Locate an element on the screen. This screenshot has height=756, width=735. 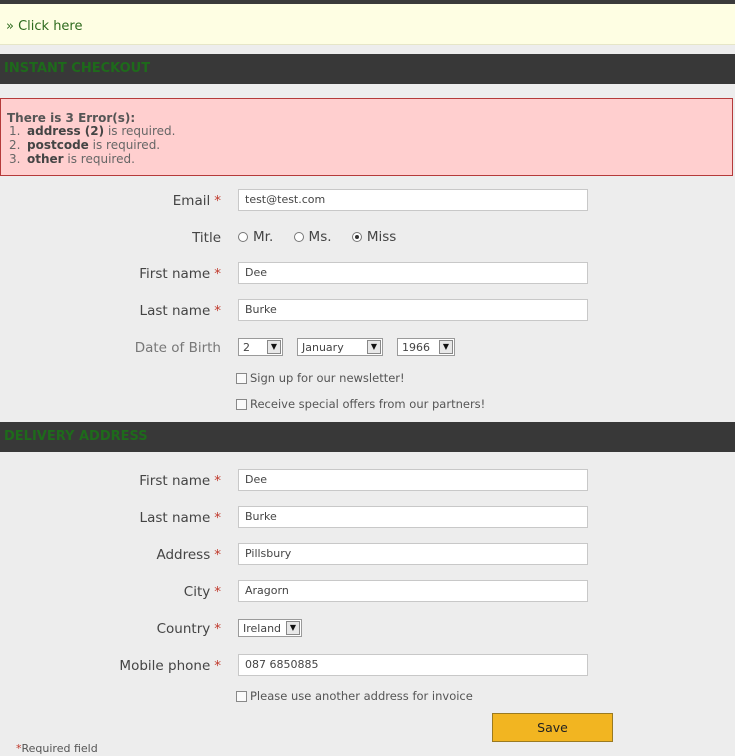
section-title: Delivery Address is located at coordinates (76, 436).